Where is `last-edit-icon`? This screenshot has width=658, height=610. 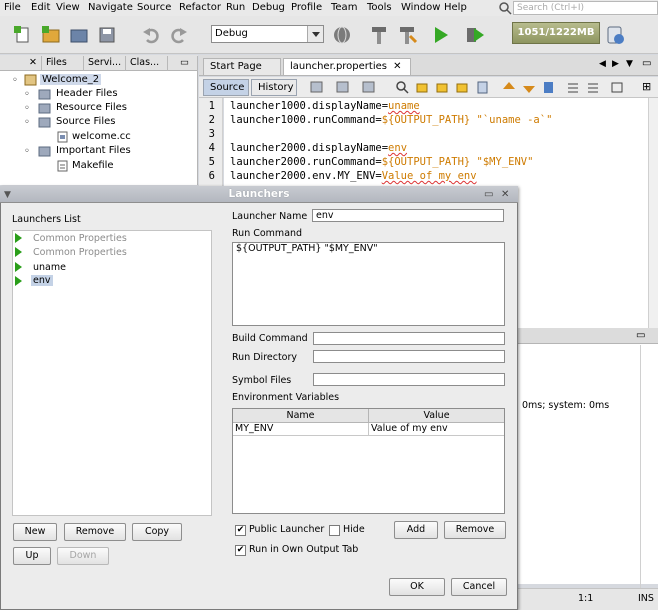
last-edit-icon is located at coordinates (317, 87).